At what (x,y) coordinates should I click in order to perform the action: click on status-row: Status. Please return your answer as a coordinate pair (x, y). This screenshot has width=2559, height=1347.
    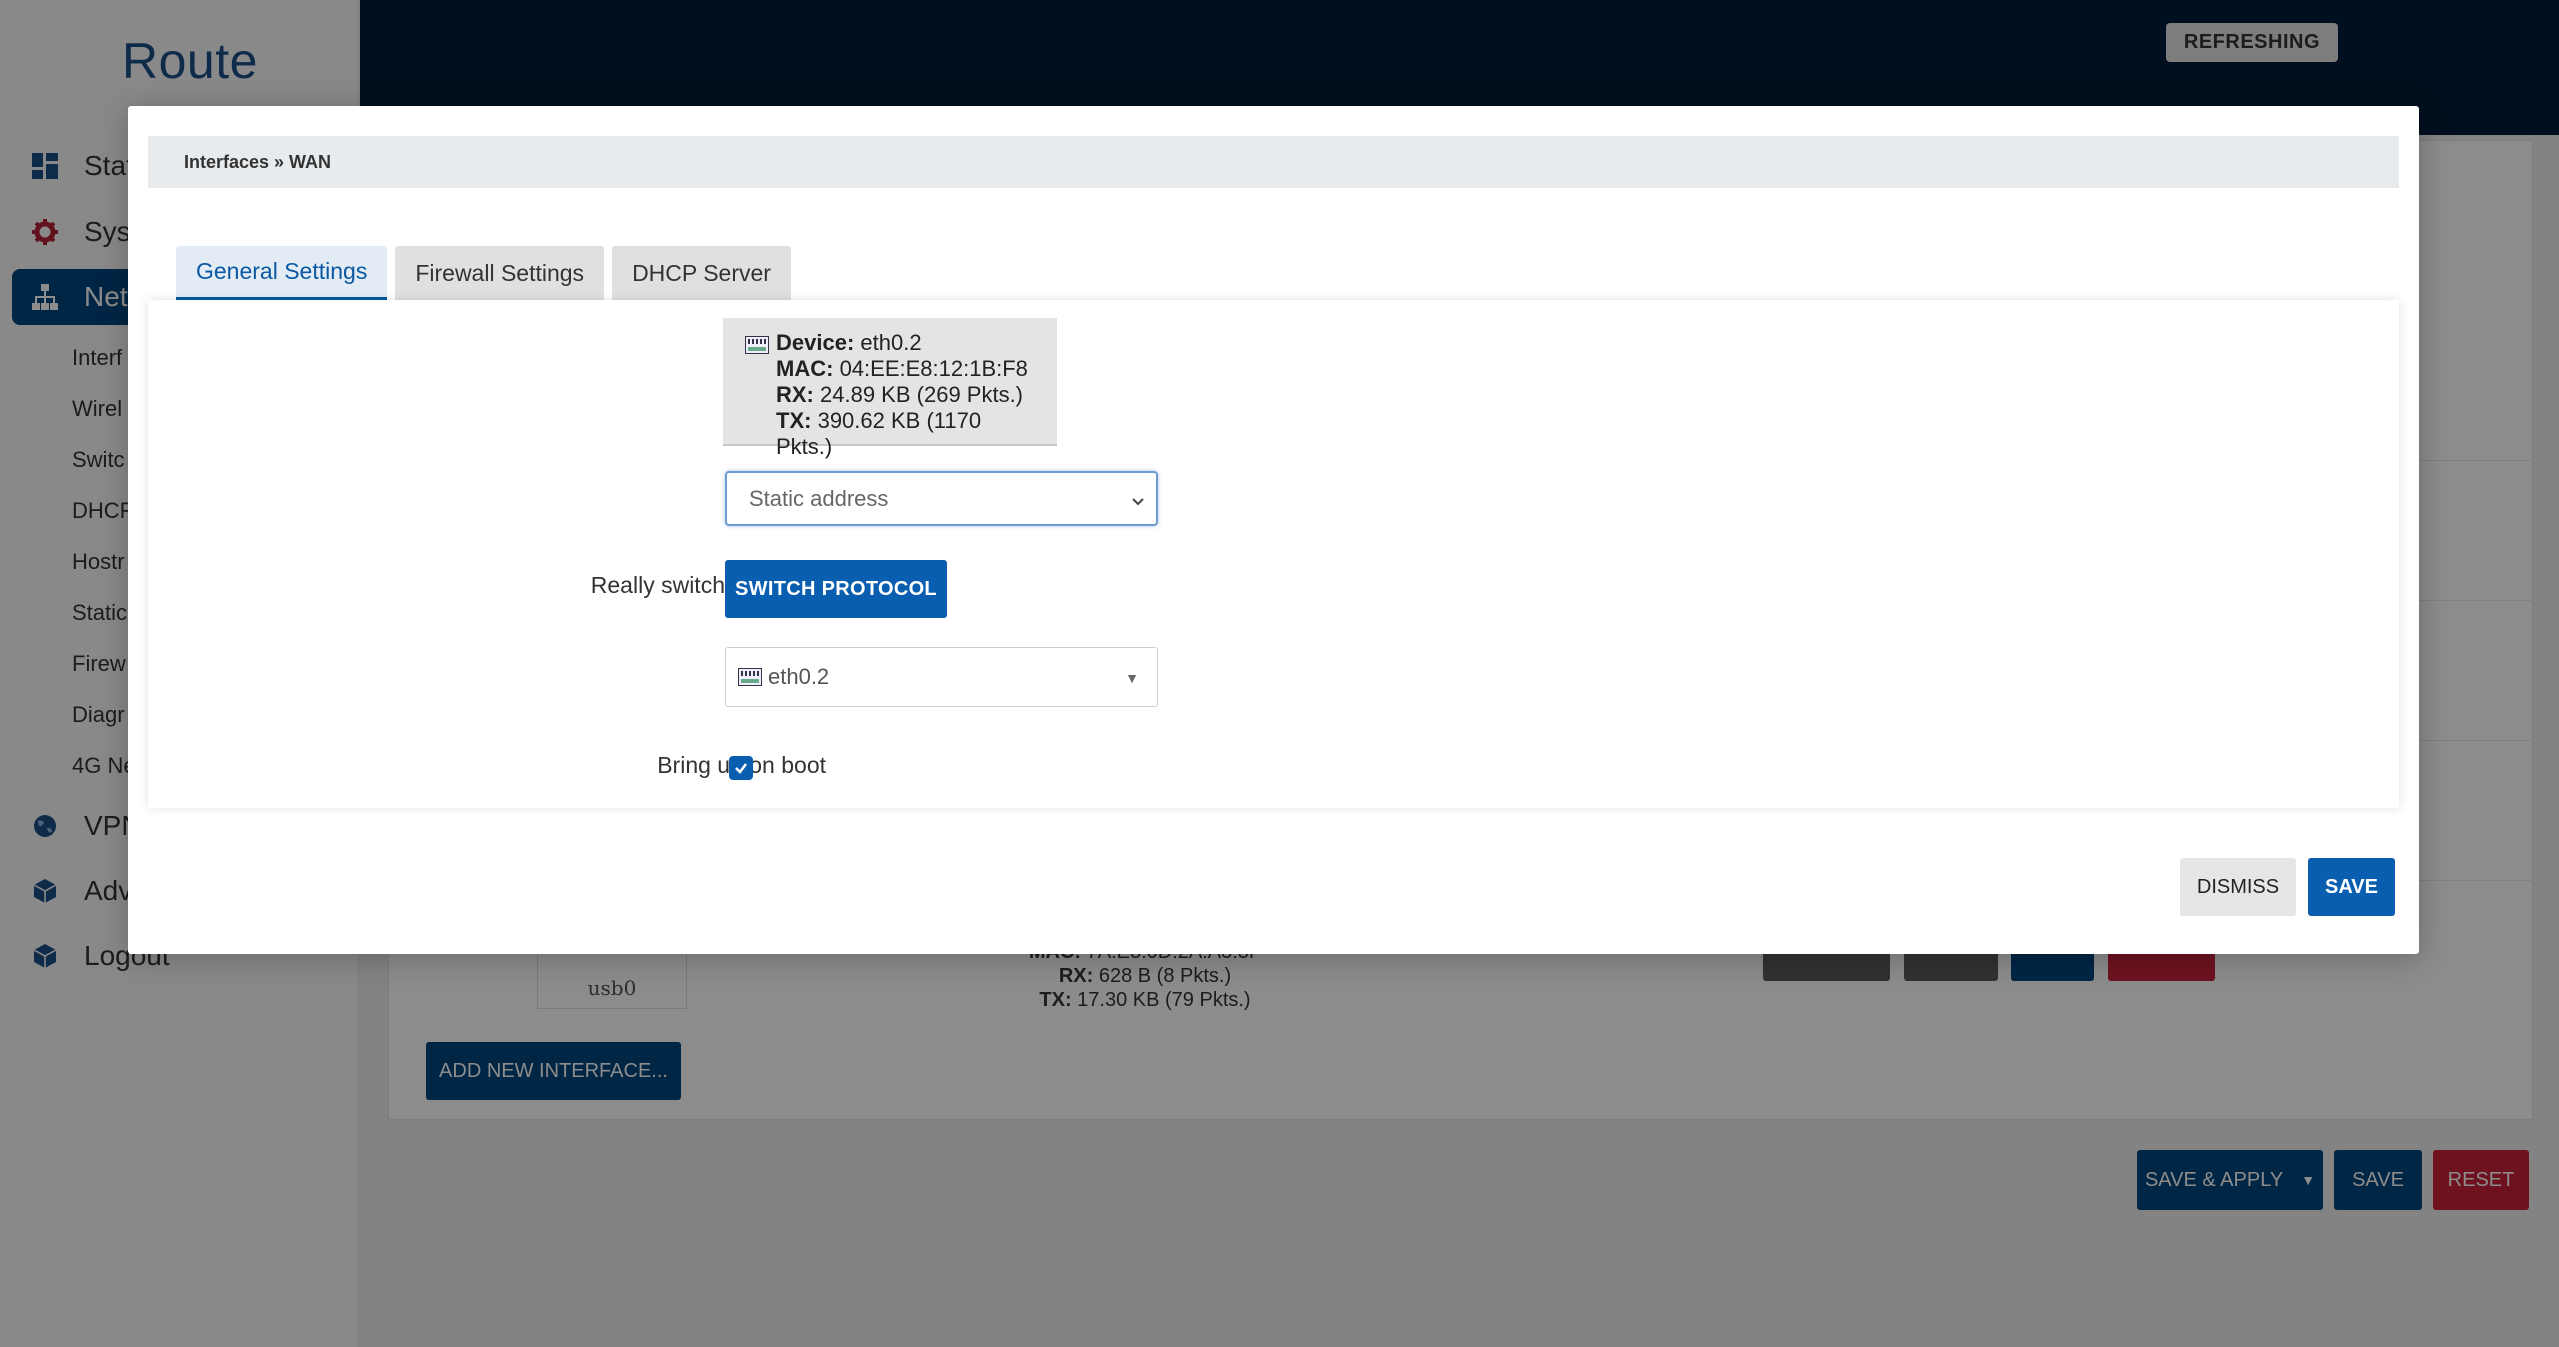
    Looking at the image, I should click on (477, 352).